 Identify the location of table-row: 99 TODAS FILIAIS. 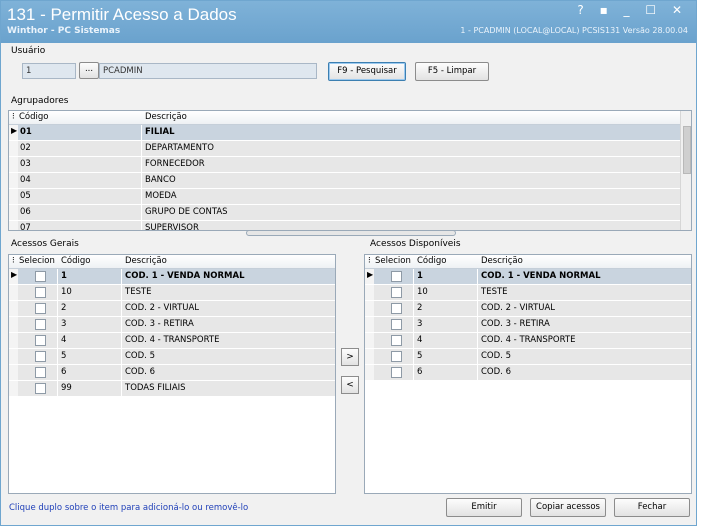
(172, 389).